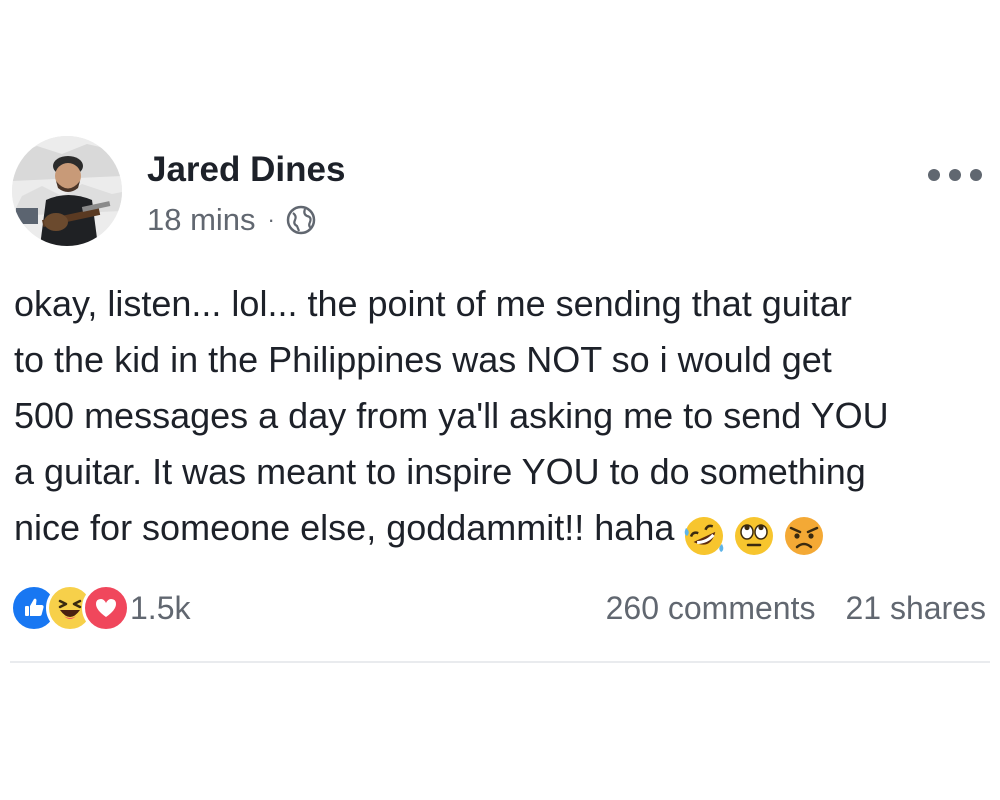 This screenshot has height=800, width=1000. I want to click on comments-count-link: 260 comments, so click(711, 608).